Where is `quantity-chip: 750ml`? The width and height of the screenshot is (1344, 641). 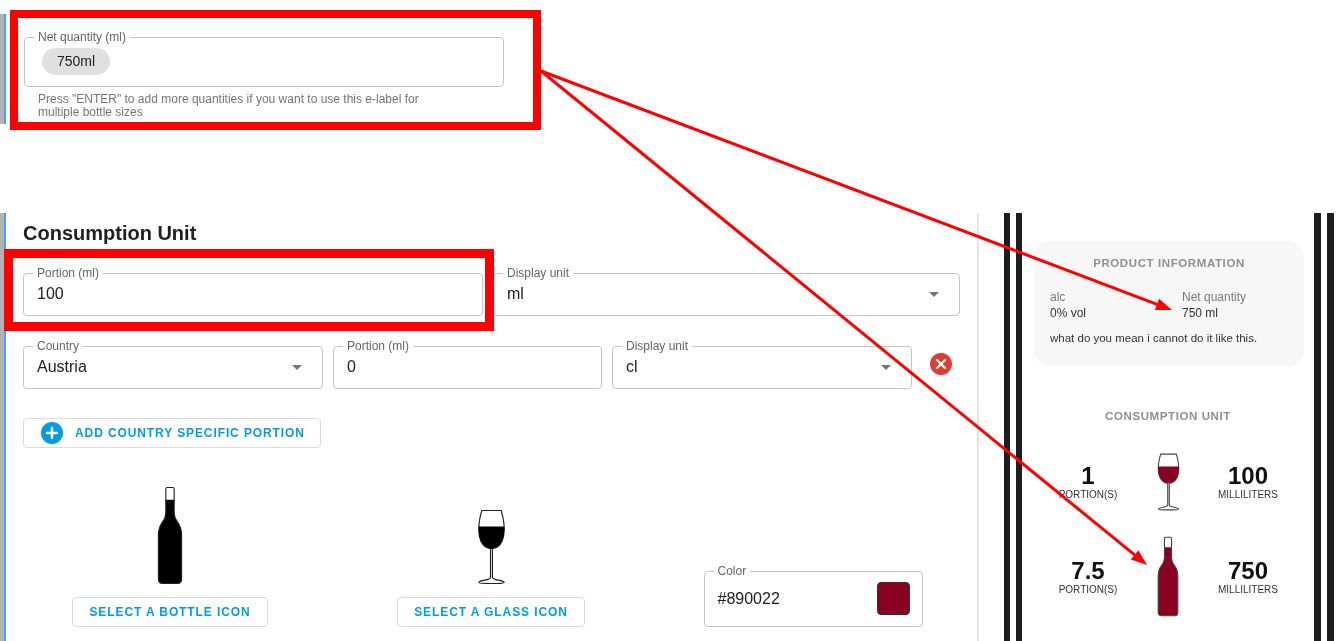
quantity-chip: 750ml is located at coordinates (76, 61).